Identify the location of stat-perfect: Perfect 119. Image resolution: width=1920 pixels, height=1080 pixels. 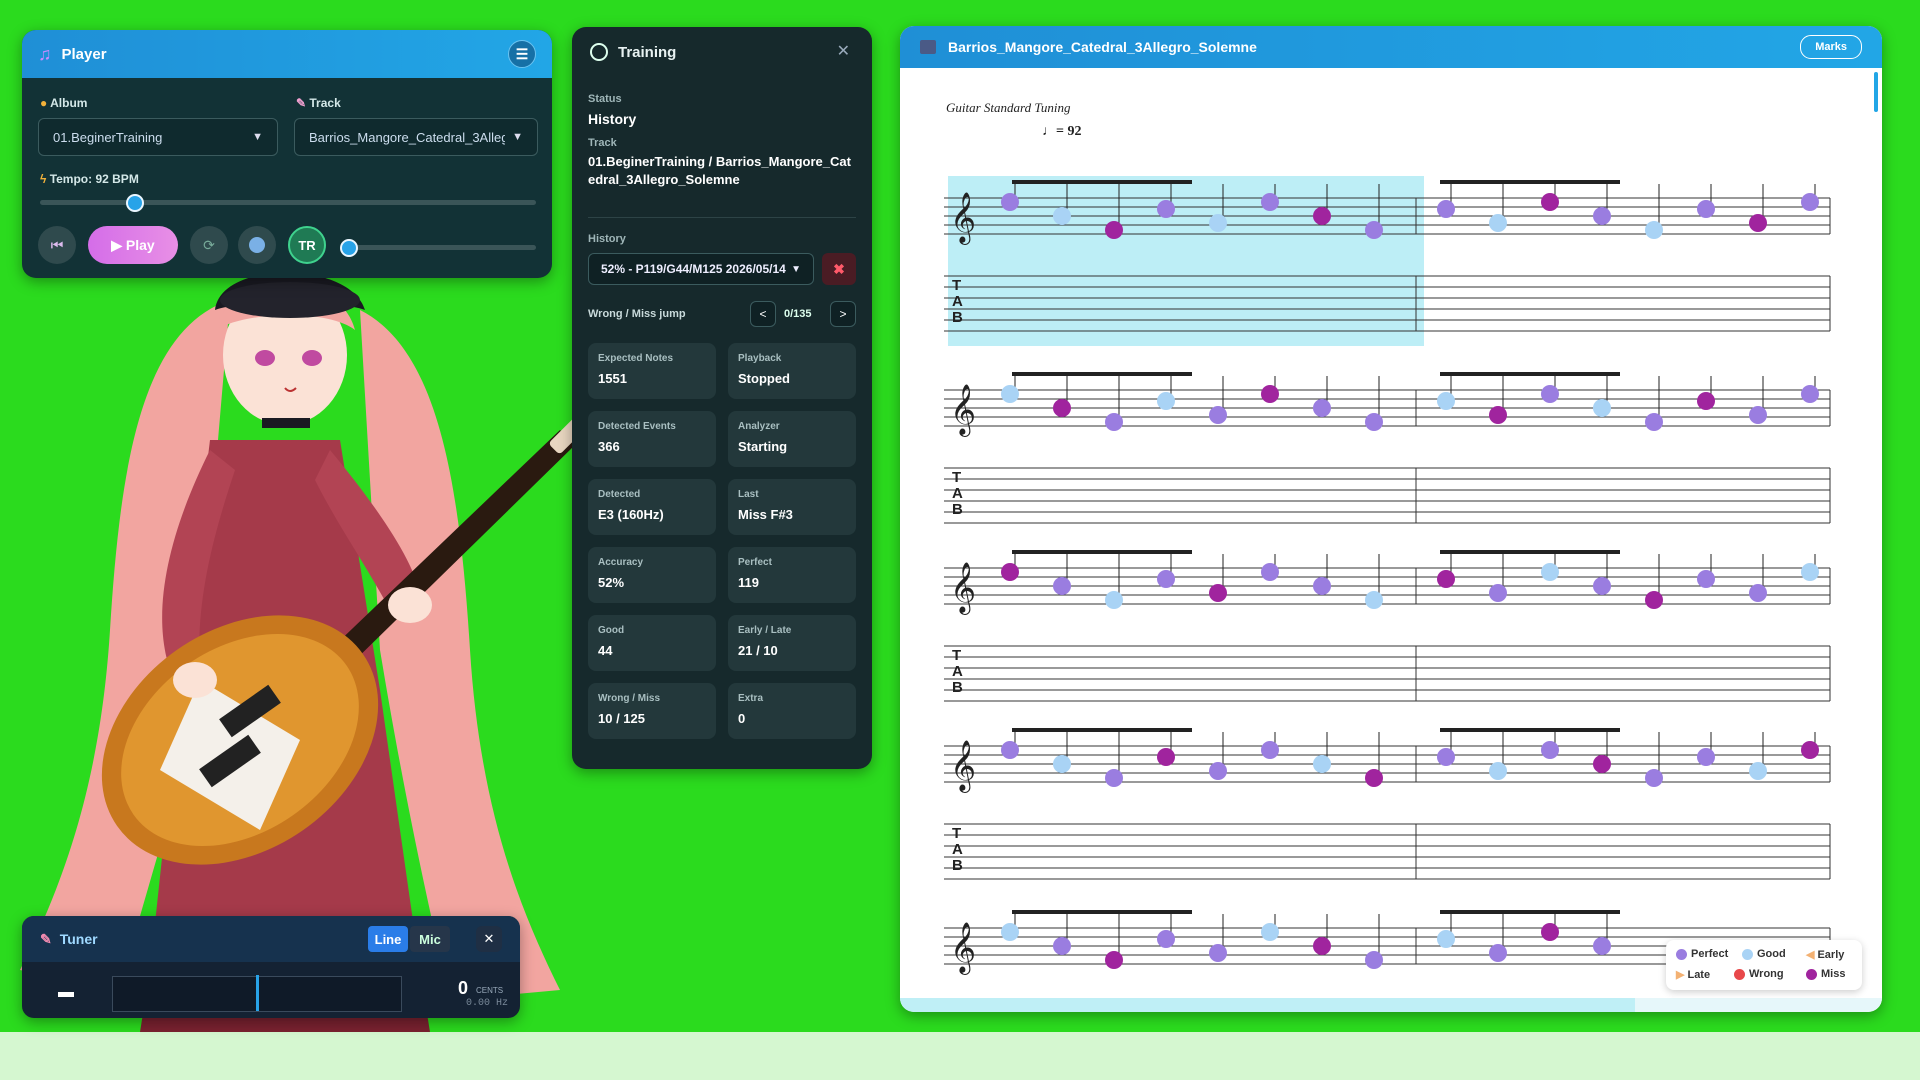
(792, 575).